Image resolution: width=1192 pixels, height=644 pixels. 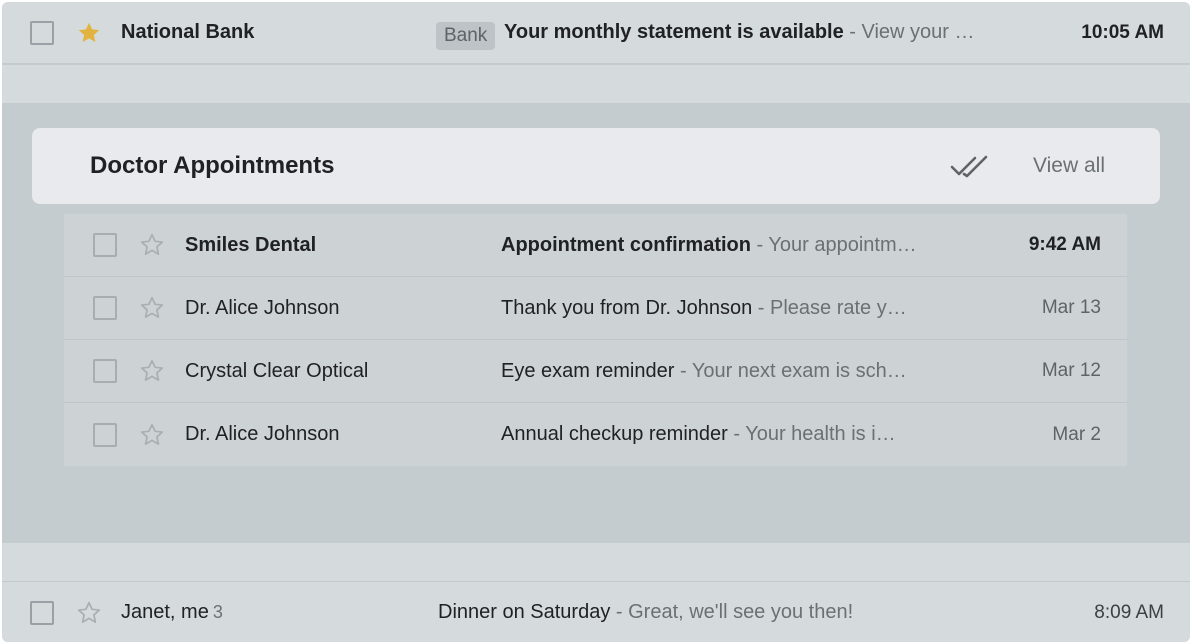 What do you see at coordinates (626, 244) in the screenshot?
I see `subject-text: Appointment confirmation` at bounding box center [626, 244].